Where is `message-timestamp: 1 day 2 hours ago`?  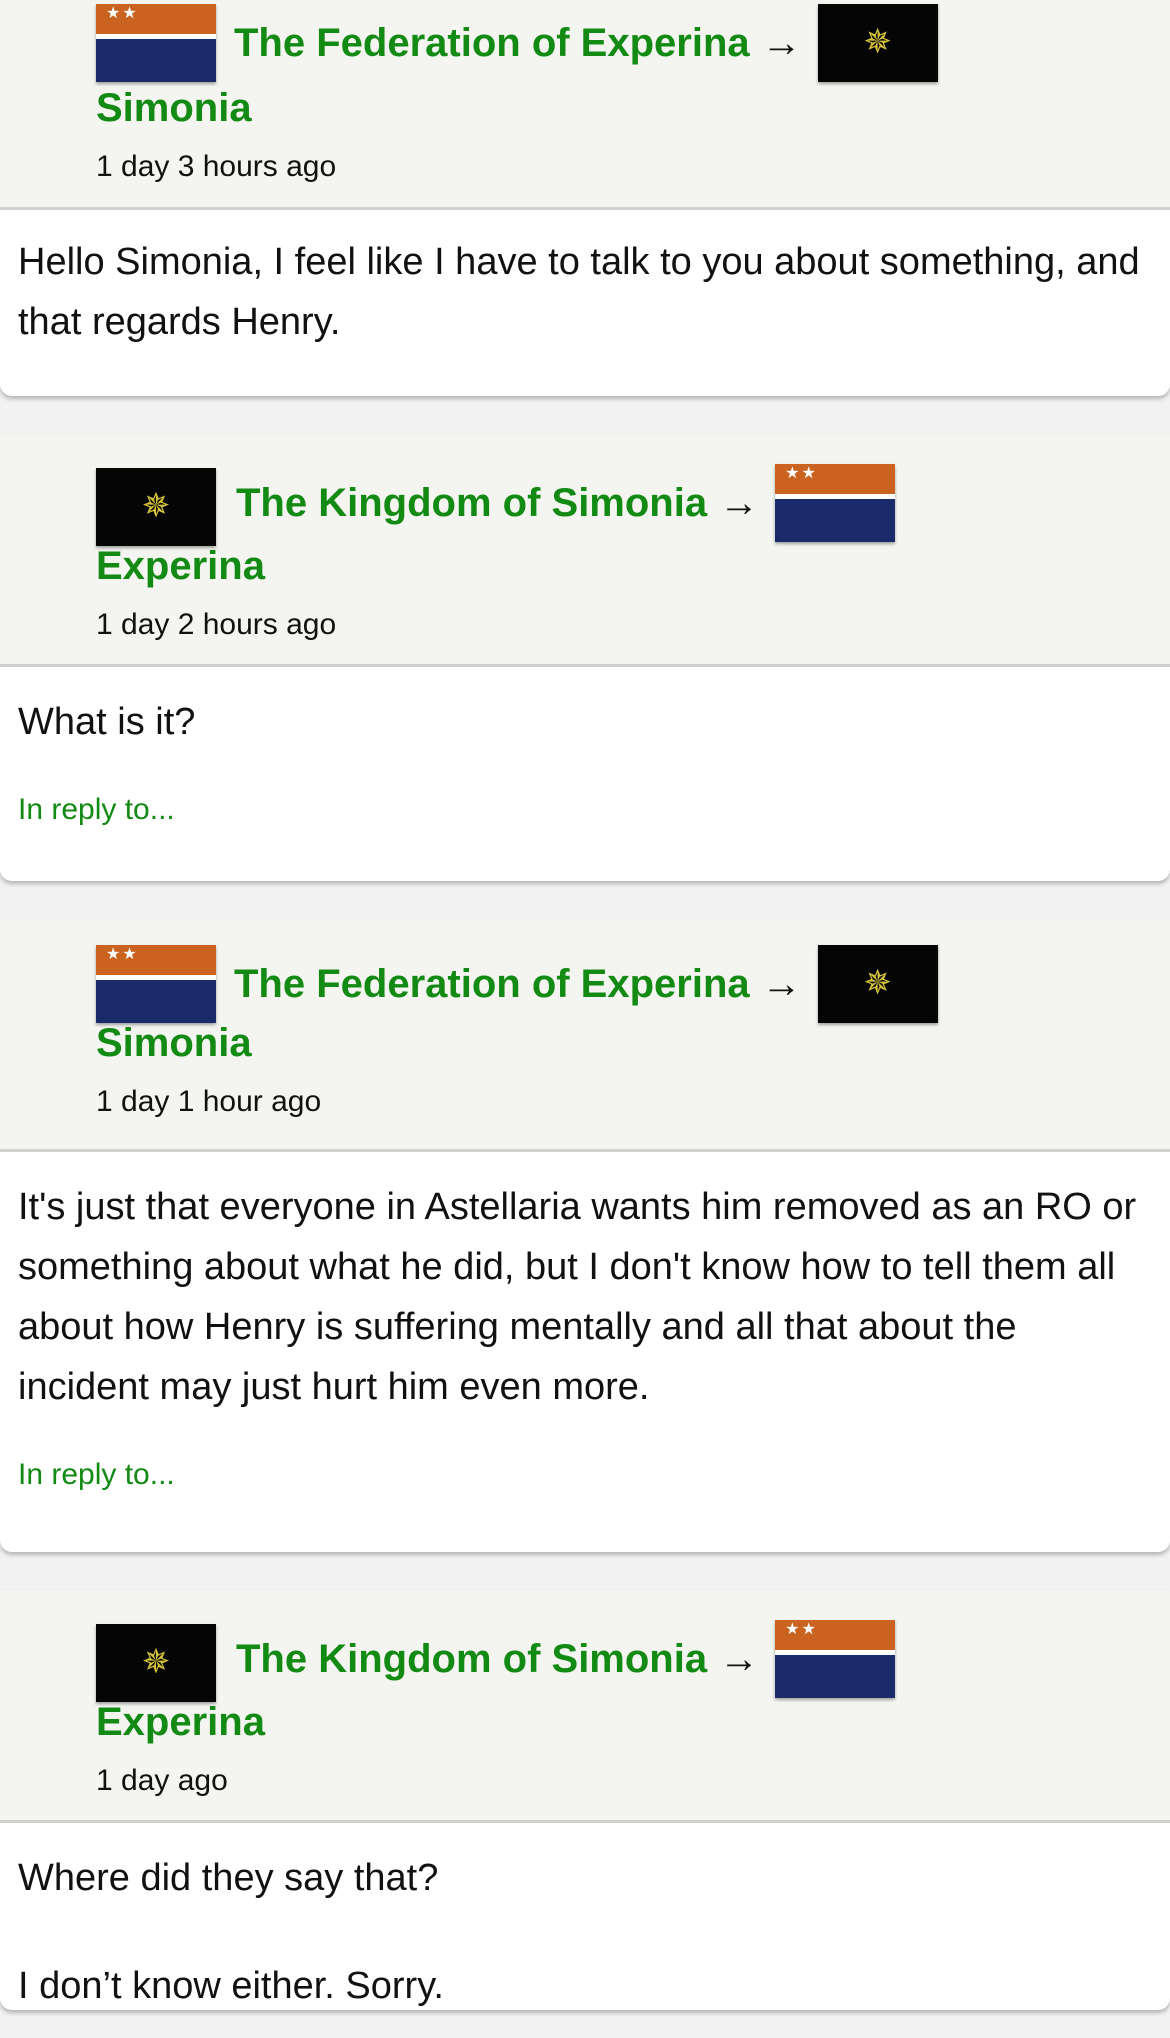
message-timestamp: 1 day 2 hours ago is located at coordinates (216, 624).